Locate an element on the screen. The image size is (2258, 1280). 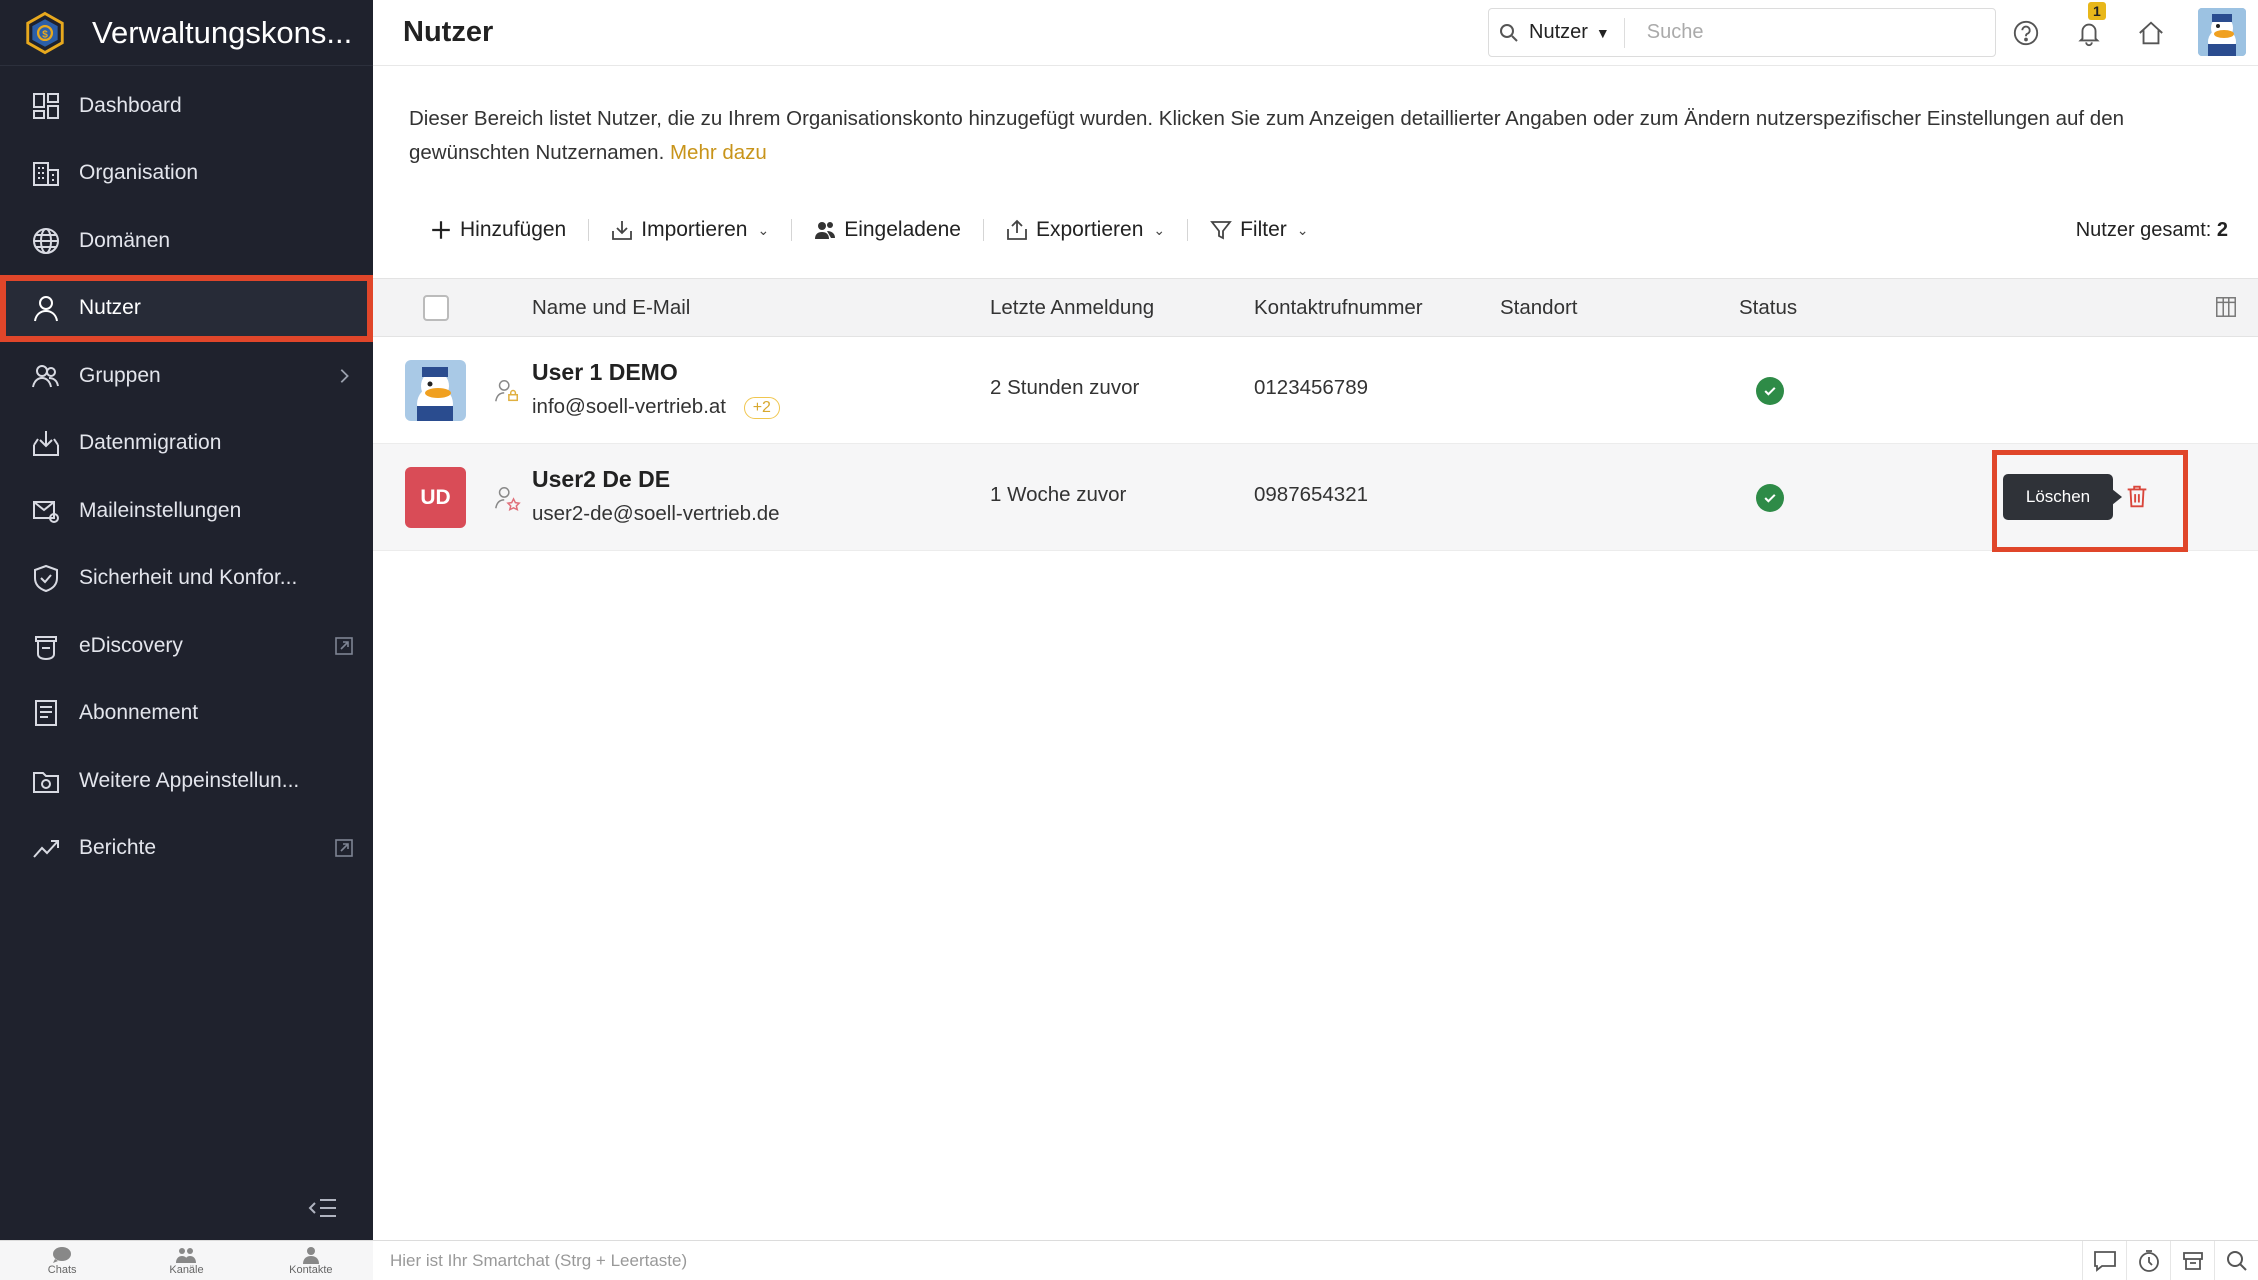
group-icon is located at coordinates (46, 376).